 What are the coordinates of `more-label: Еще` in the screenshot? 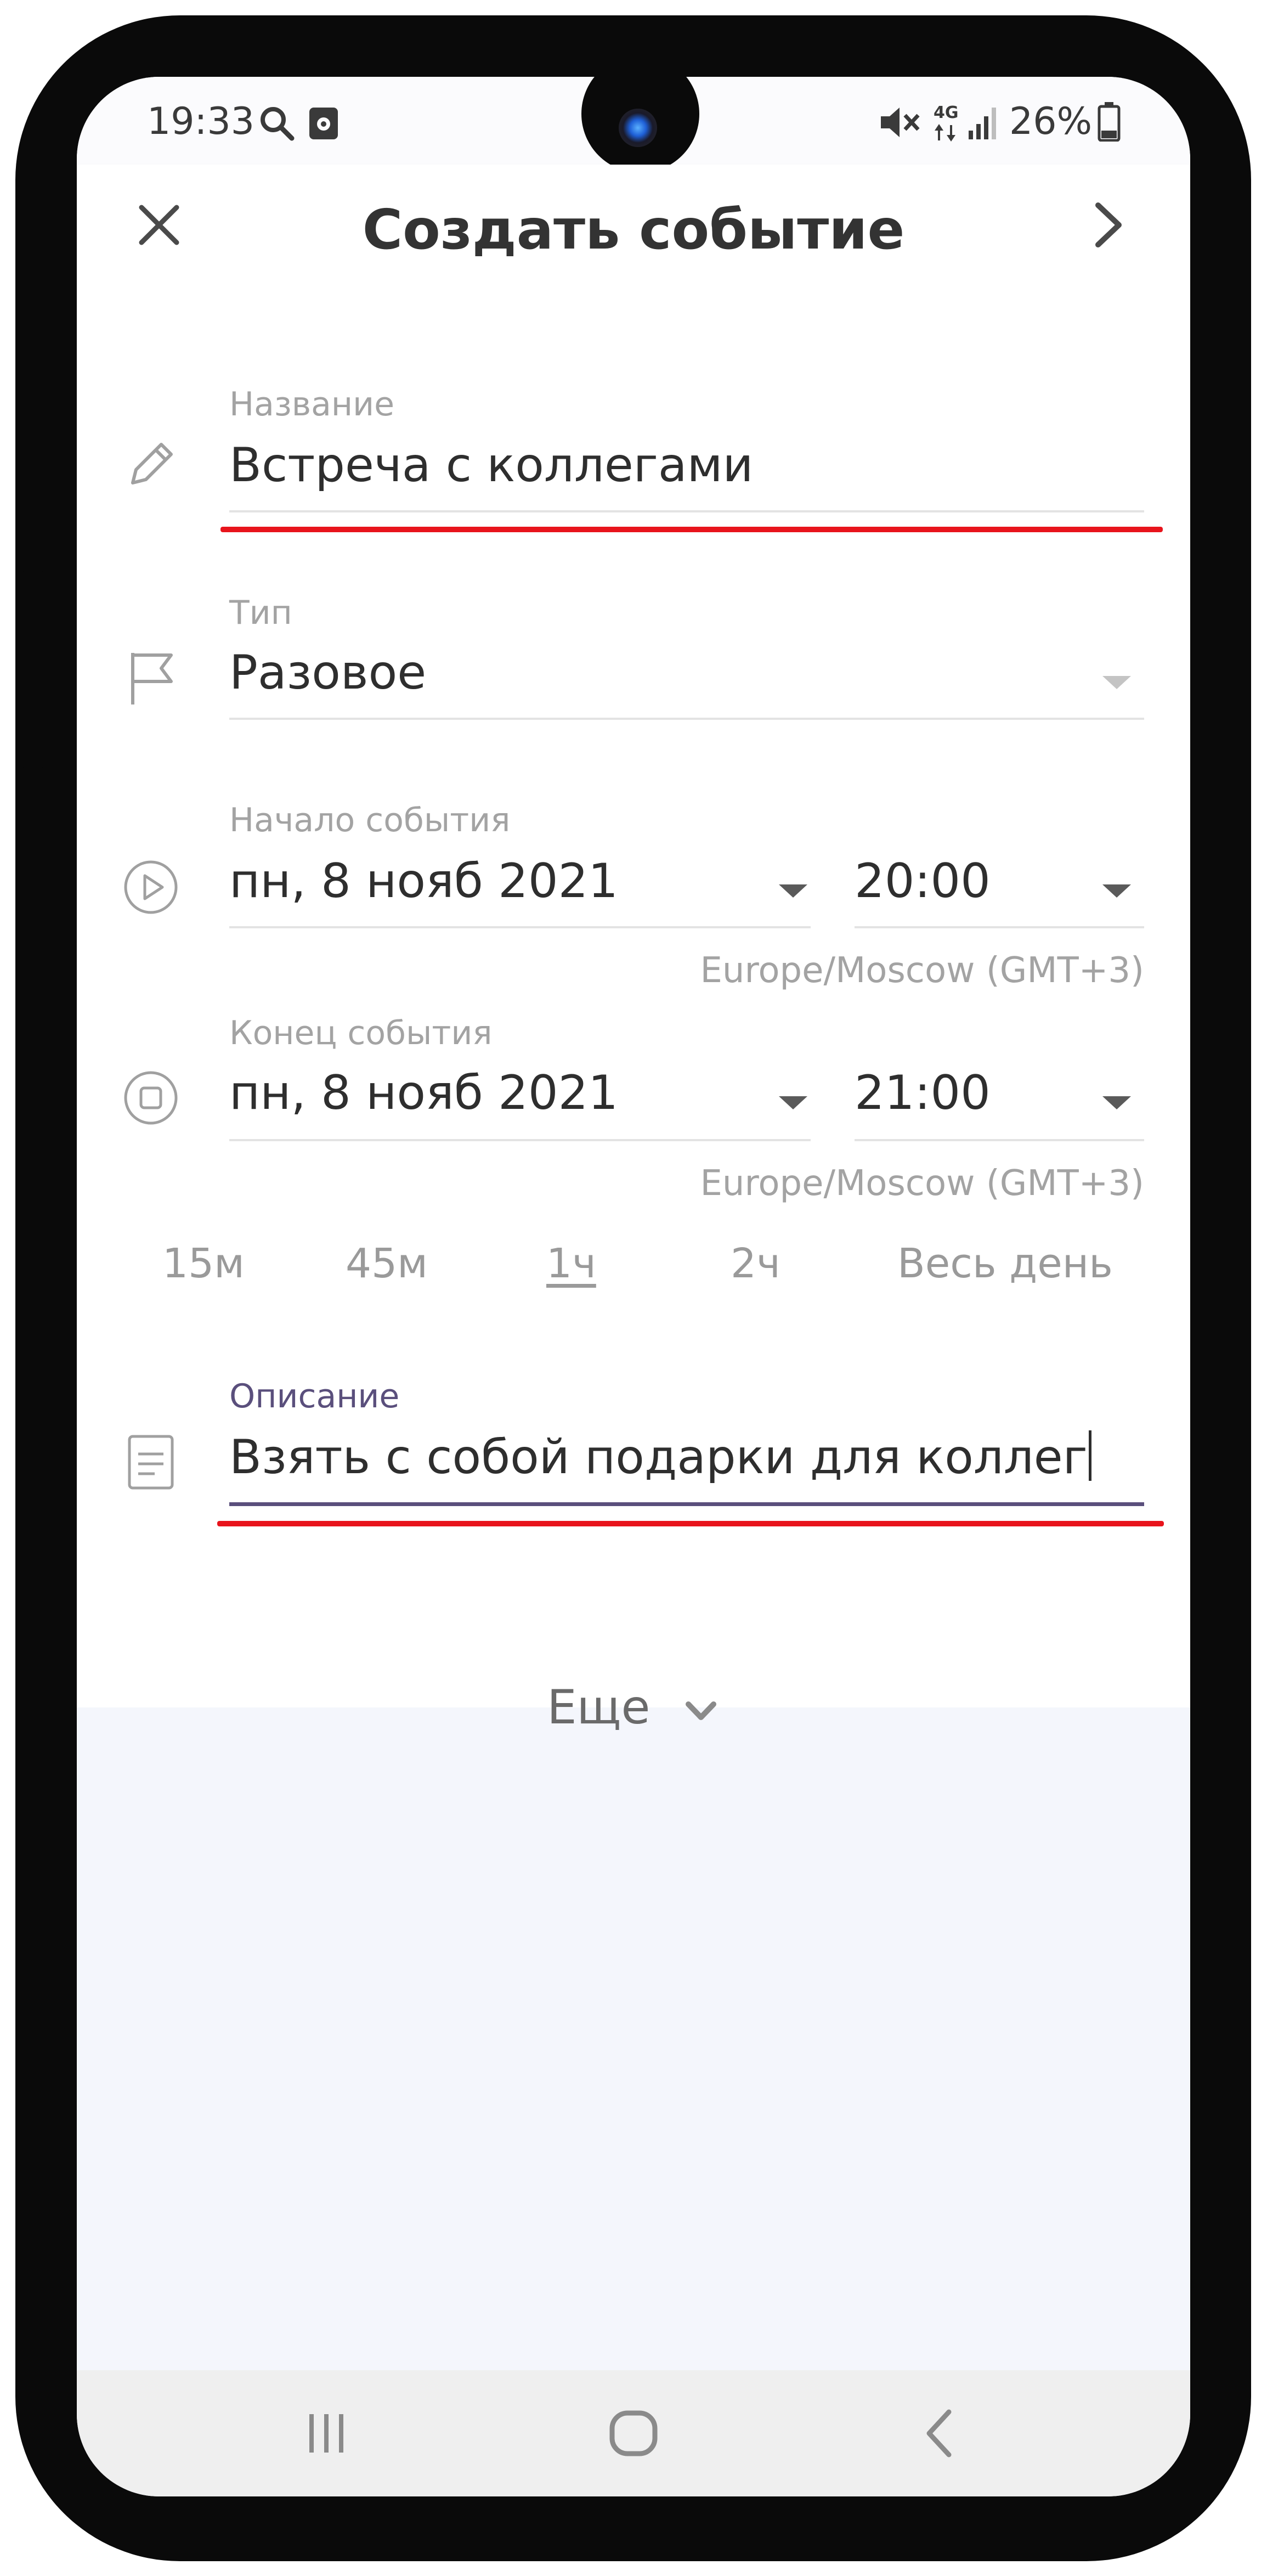 It's located at (599, 1708).